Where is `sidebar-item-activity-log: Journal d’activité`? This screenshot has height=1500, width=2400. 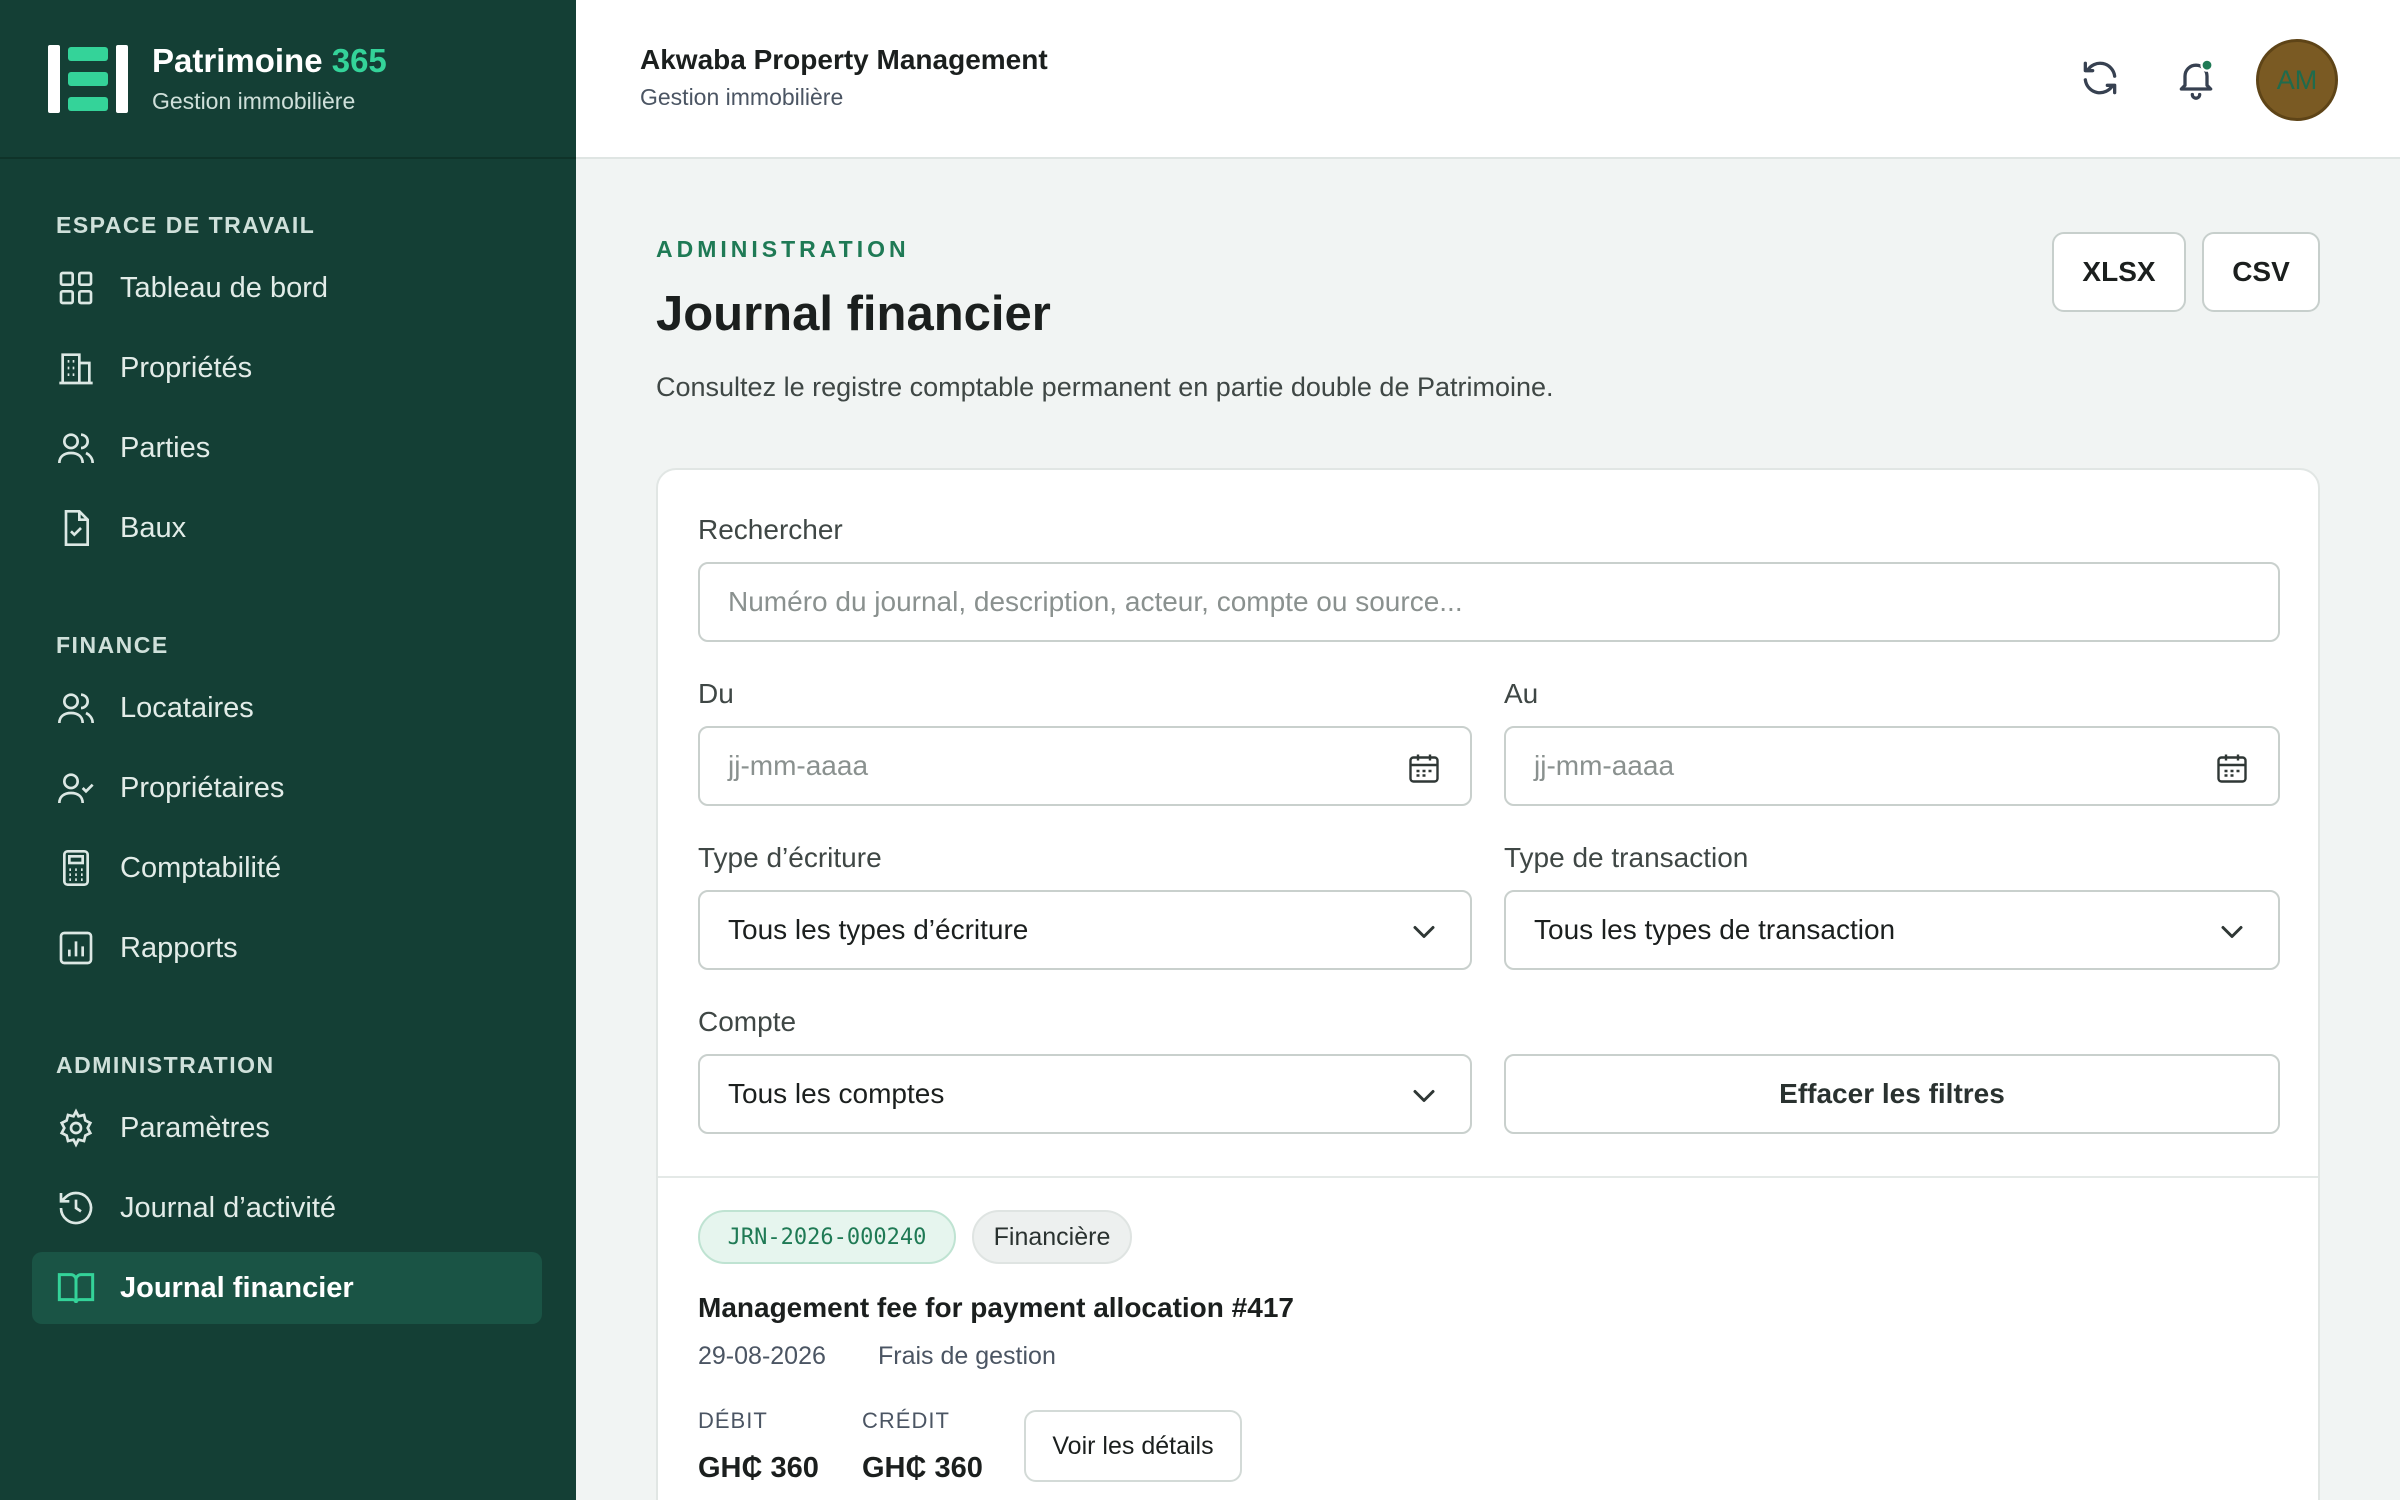 sidebar-item-activity-log: Journal d’activité is located at coordinates (287, 1208).